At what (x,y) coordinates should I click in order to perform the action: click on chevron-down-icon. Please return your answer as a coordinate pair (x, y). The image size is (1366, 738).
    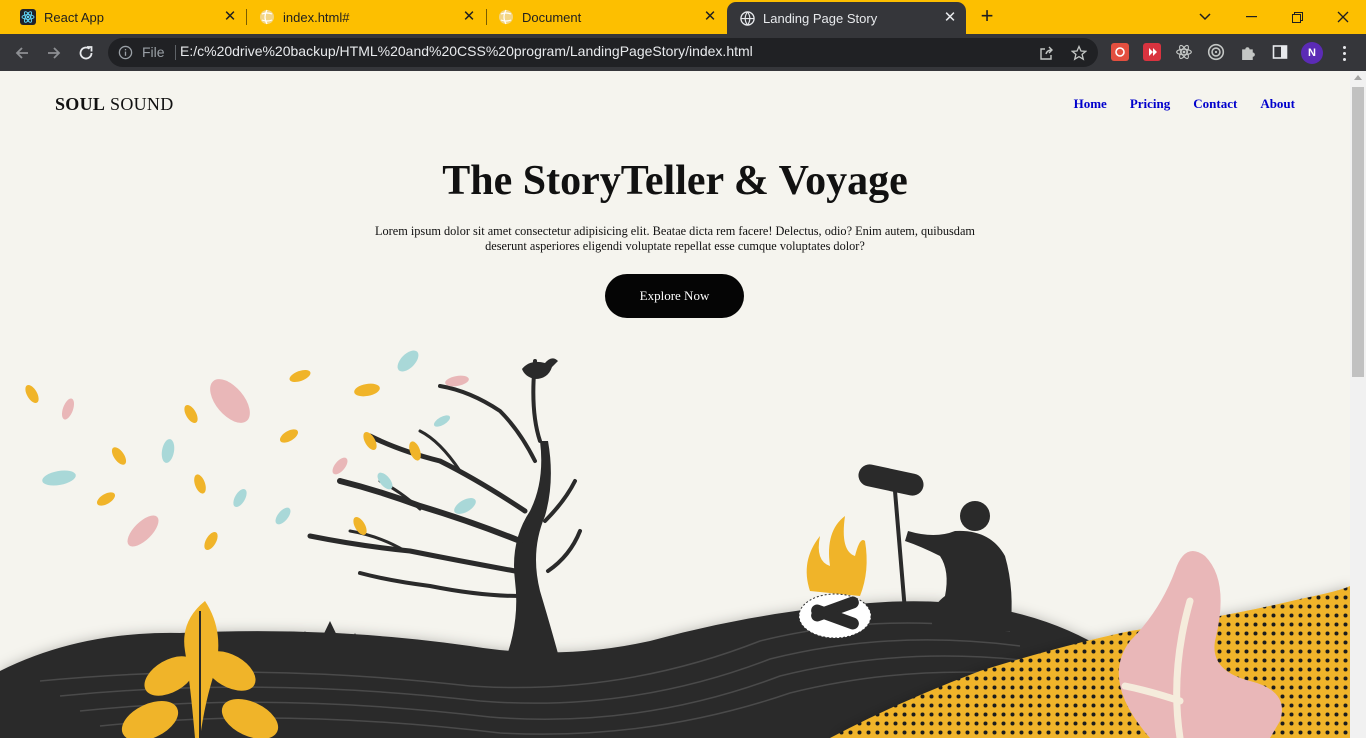
    Looking at the image, I should click on (1205, 17).